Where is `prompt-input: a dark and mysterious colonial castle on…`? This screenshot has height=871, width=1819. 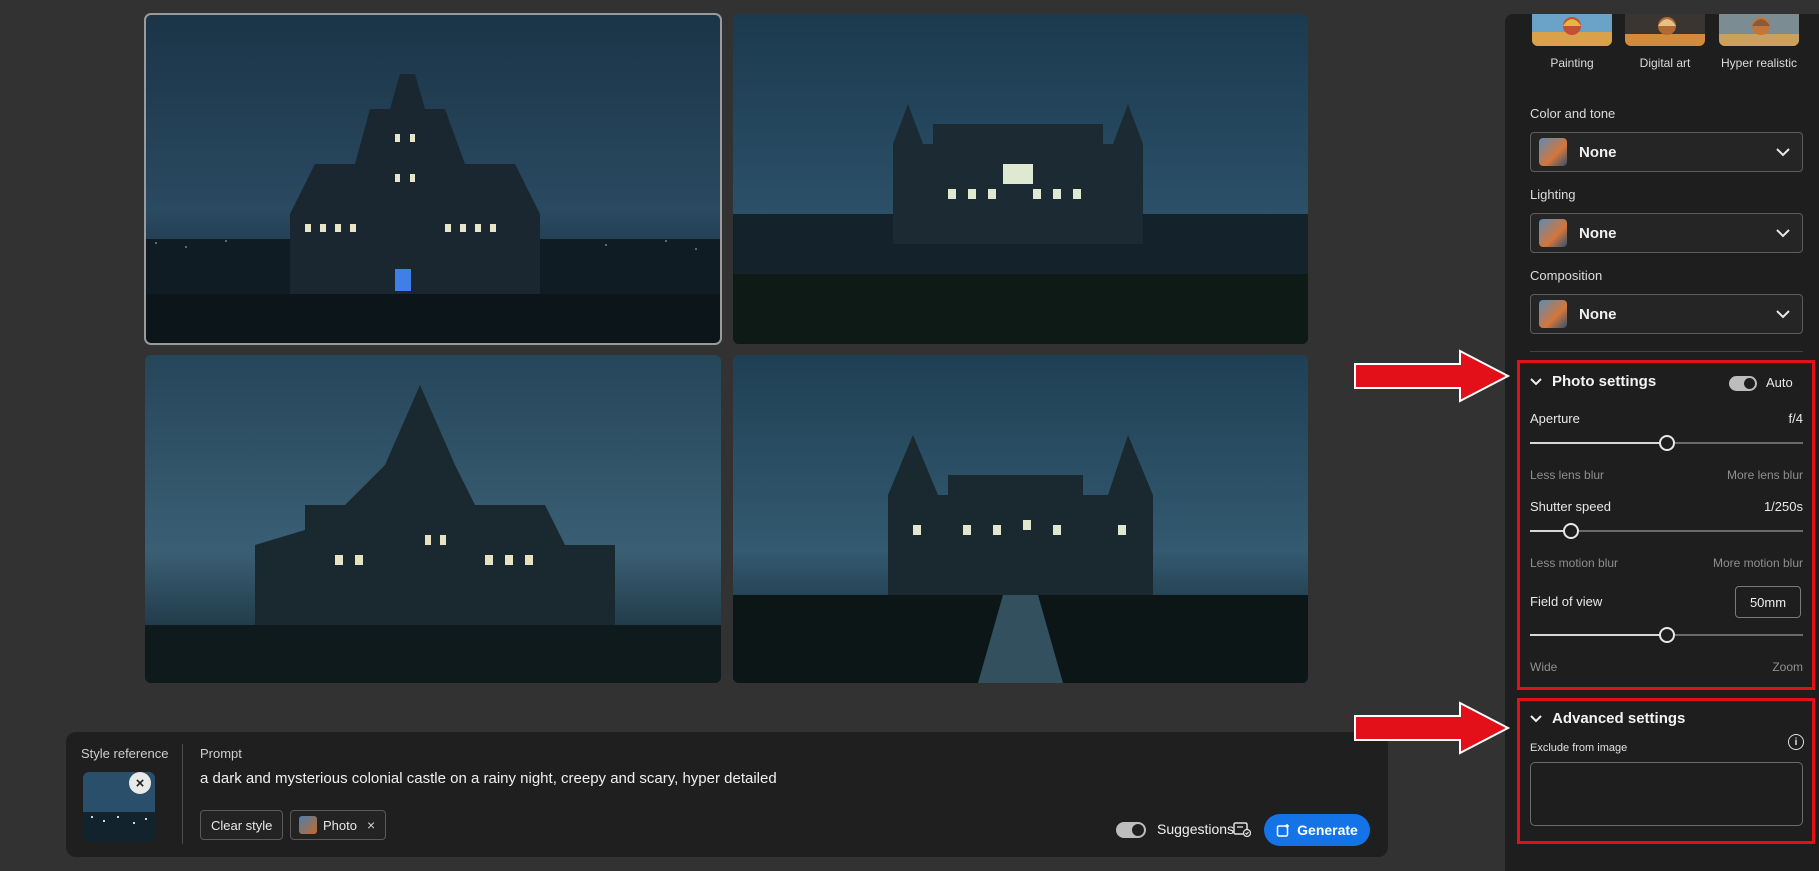
prompt-input: a dark and mysterious colonial castle on… is located at coordinates (488, 778).